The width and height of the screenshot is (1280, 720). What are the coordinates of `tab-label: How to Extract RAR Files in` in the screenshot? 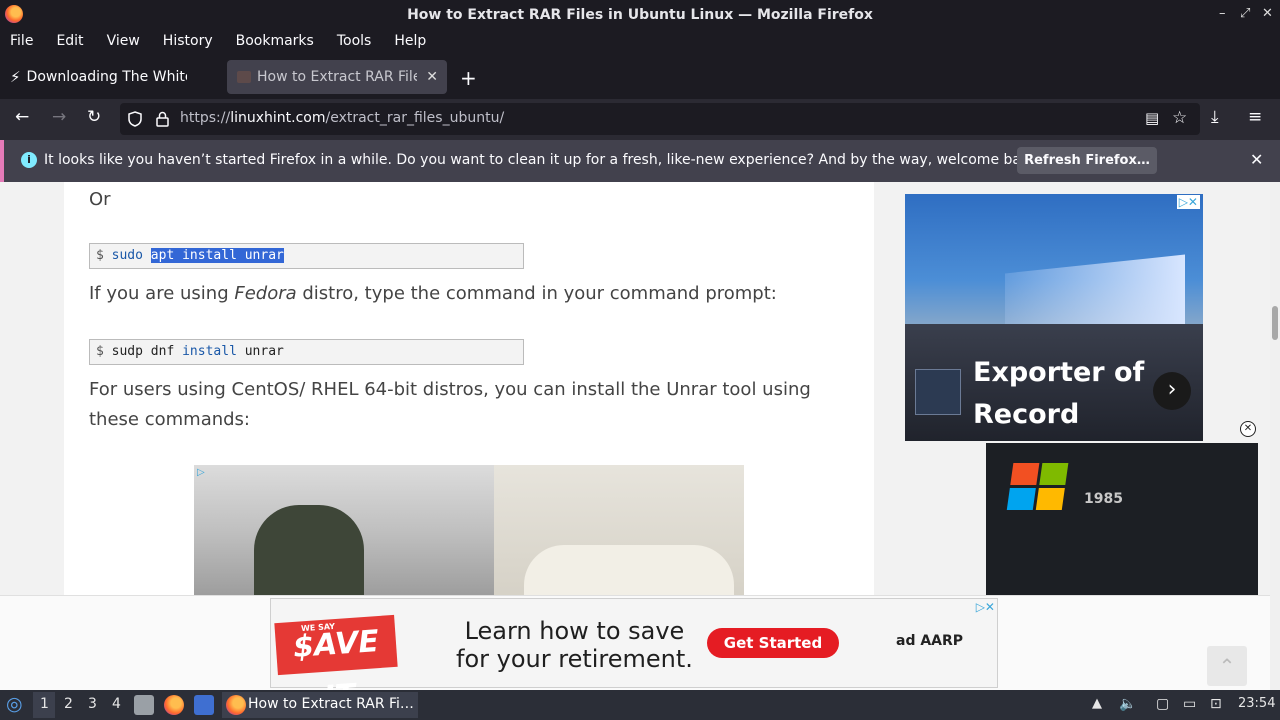 It's located at (337, 77).